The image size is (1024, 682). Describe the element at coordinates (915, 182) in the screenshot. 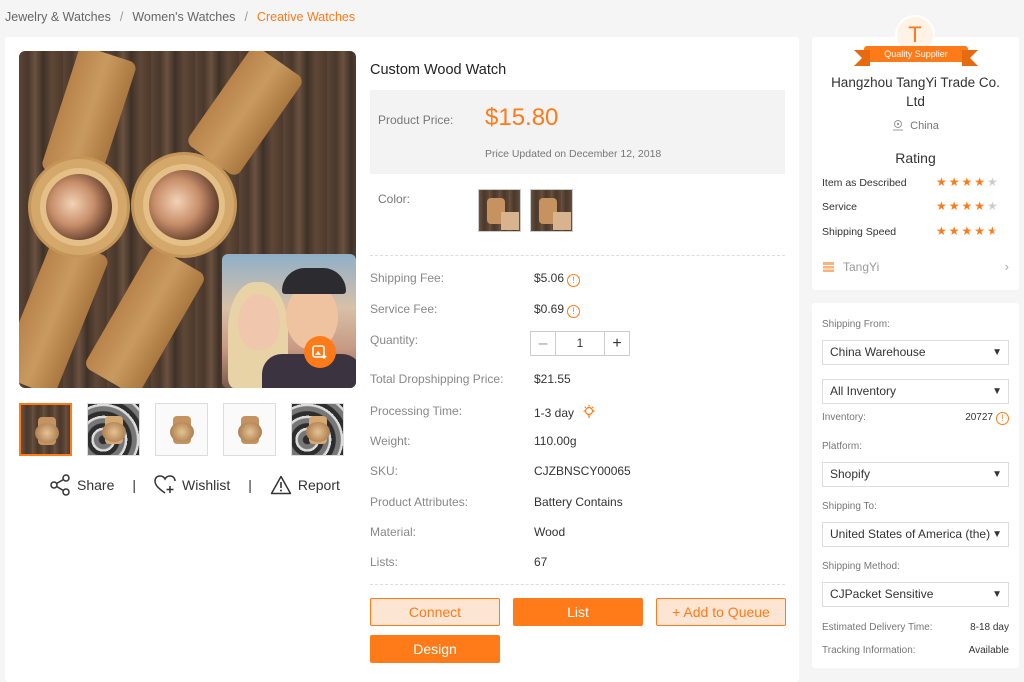

I see `rating-item-described: Item as Described ★★★★★` at that location.